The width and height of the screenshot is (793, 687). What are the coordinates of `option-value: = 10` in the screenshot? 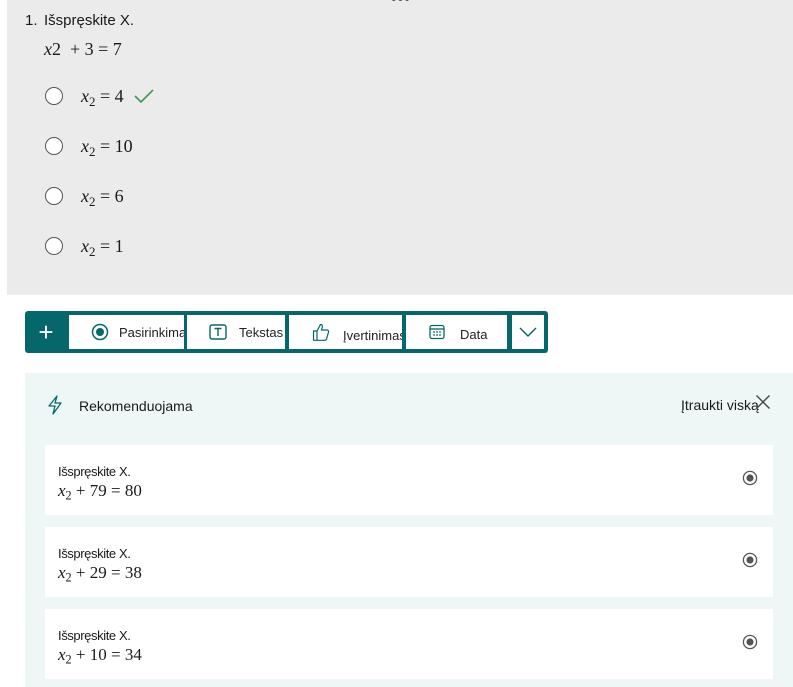 It's located at (114, 145).